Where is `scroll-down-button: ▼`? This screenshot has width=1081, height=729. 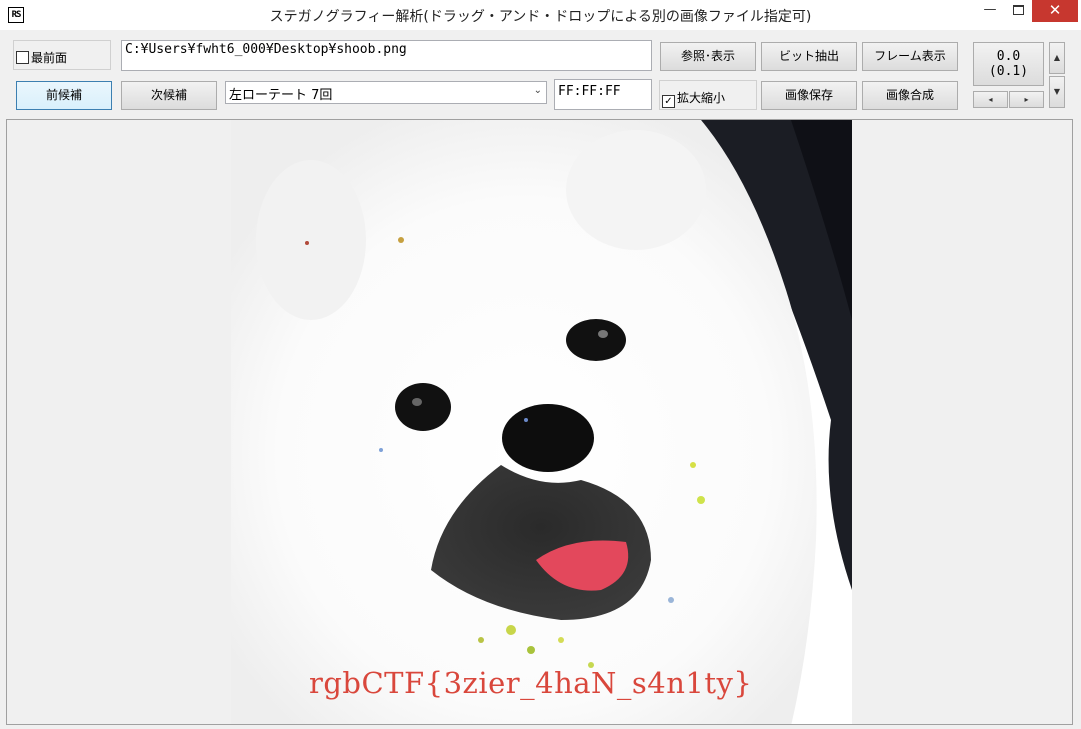 scroll-down-button: ▼ is located at coordinates (1057, 92).